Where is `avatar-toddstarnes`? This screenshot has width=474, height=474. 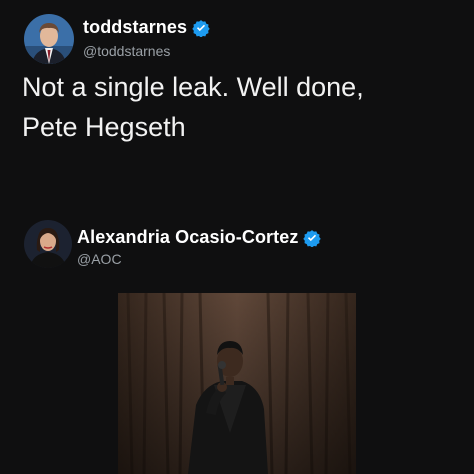 avatar-toddstarnes is located at coordinates (49, 39).